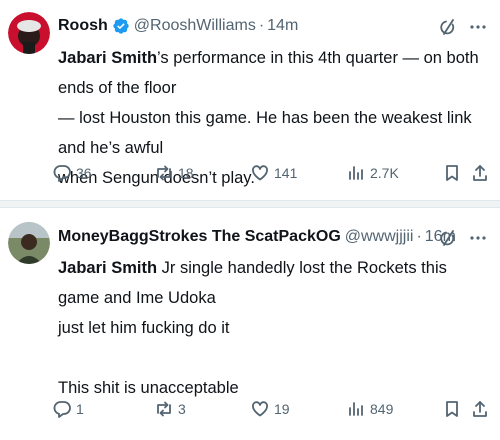 The image size is (500, 440). What do you see at coordinates (282, 26) in the screenshot?
I see `timestamp: 14m` at bounding box center [282, 26].